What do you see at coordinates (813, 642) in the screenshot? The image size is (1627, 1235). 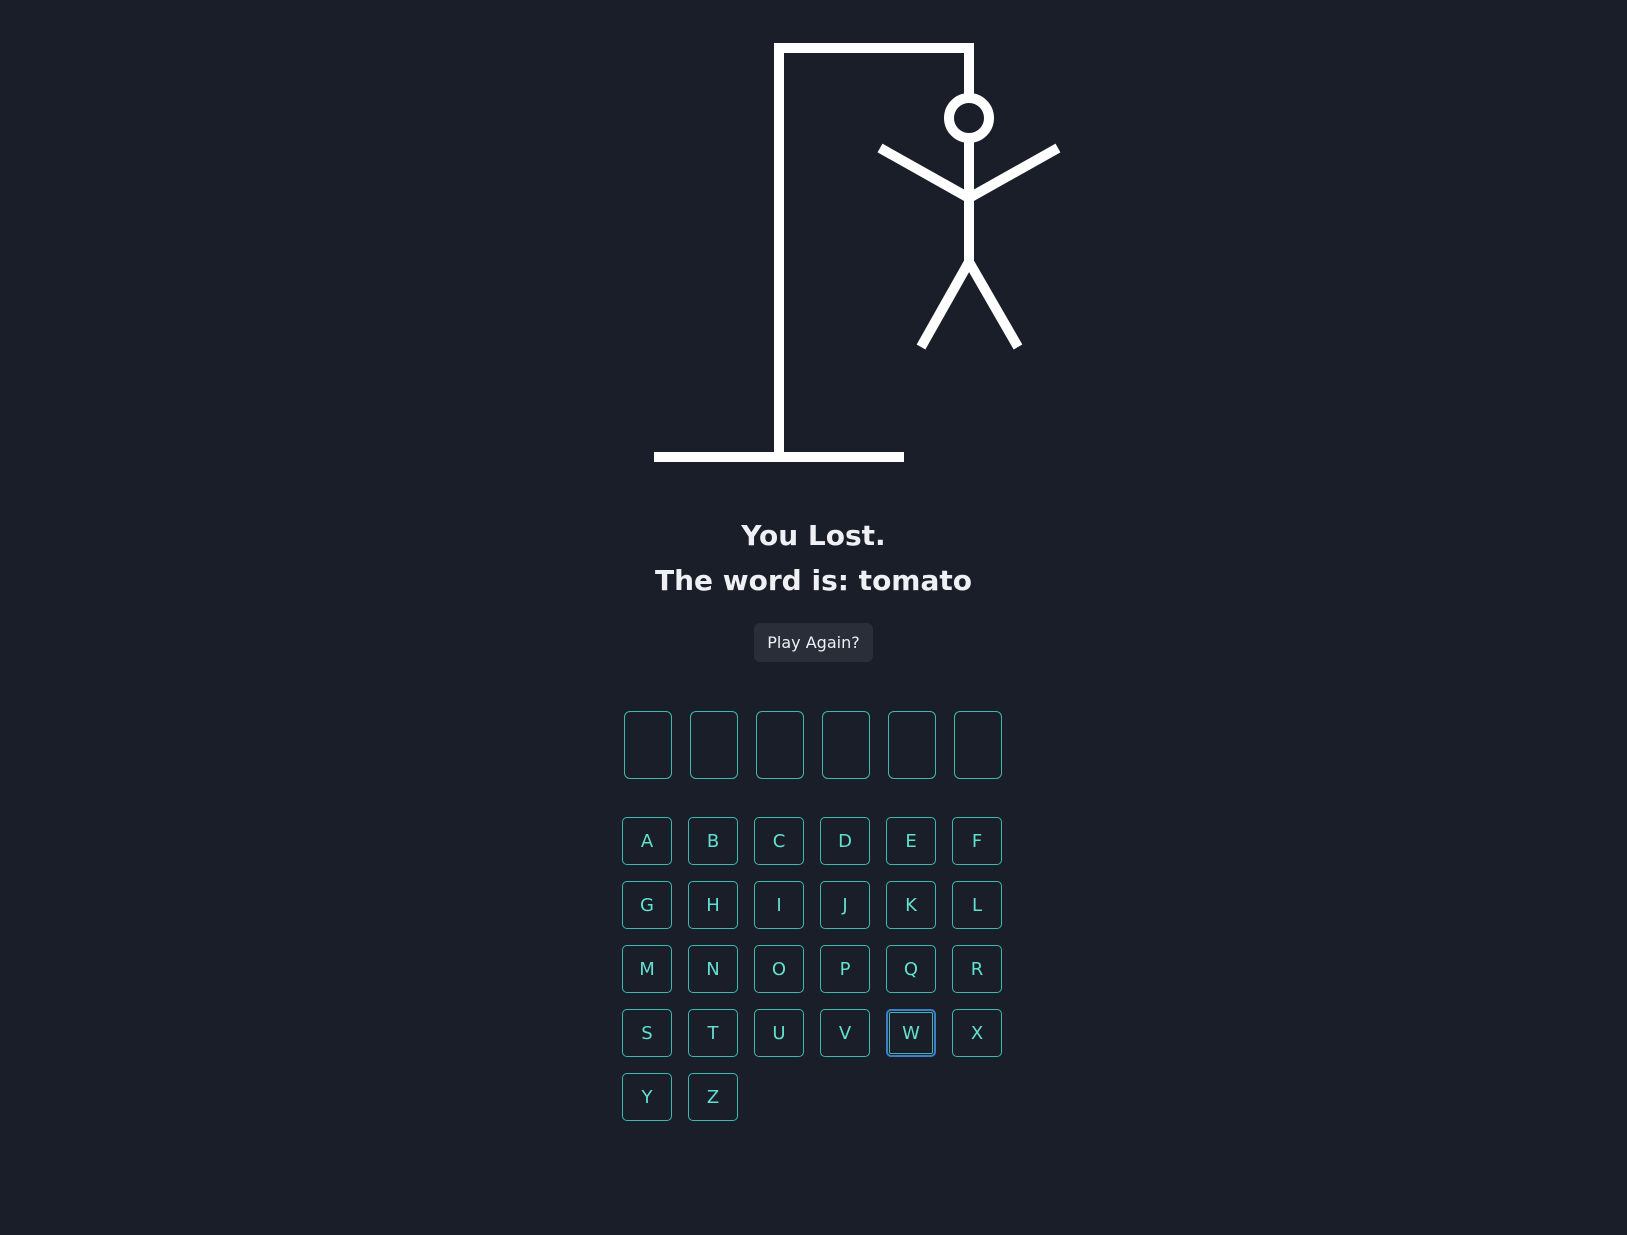 I see `play-again-button: Play Again?` at bounding box center [813, 642].